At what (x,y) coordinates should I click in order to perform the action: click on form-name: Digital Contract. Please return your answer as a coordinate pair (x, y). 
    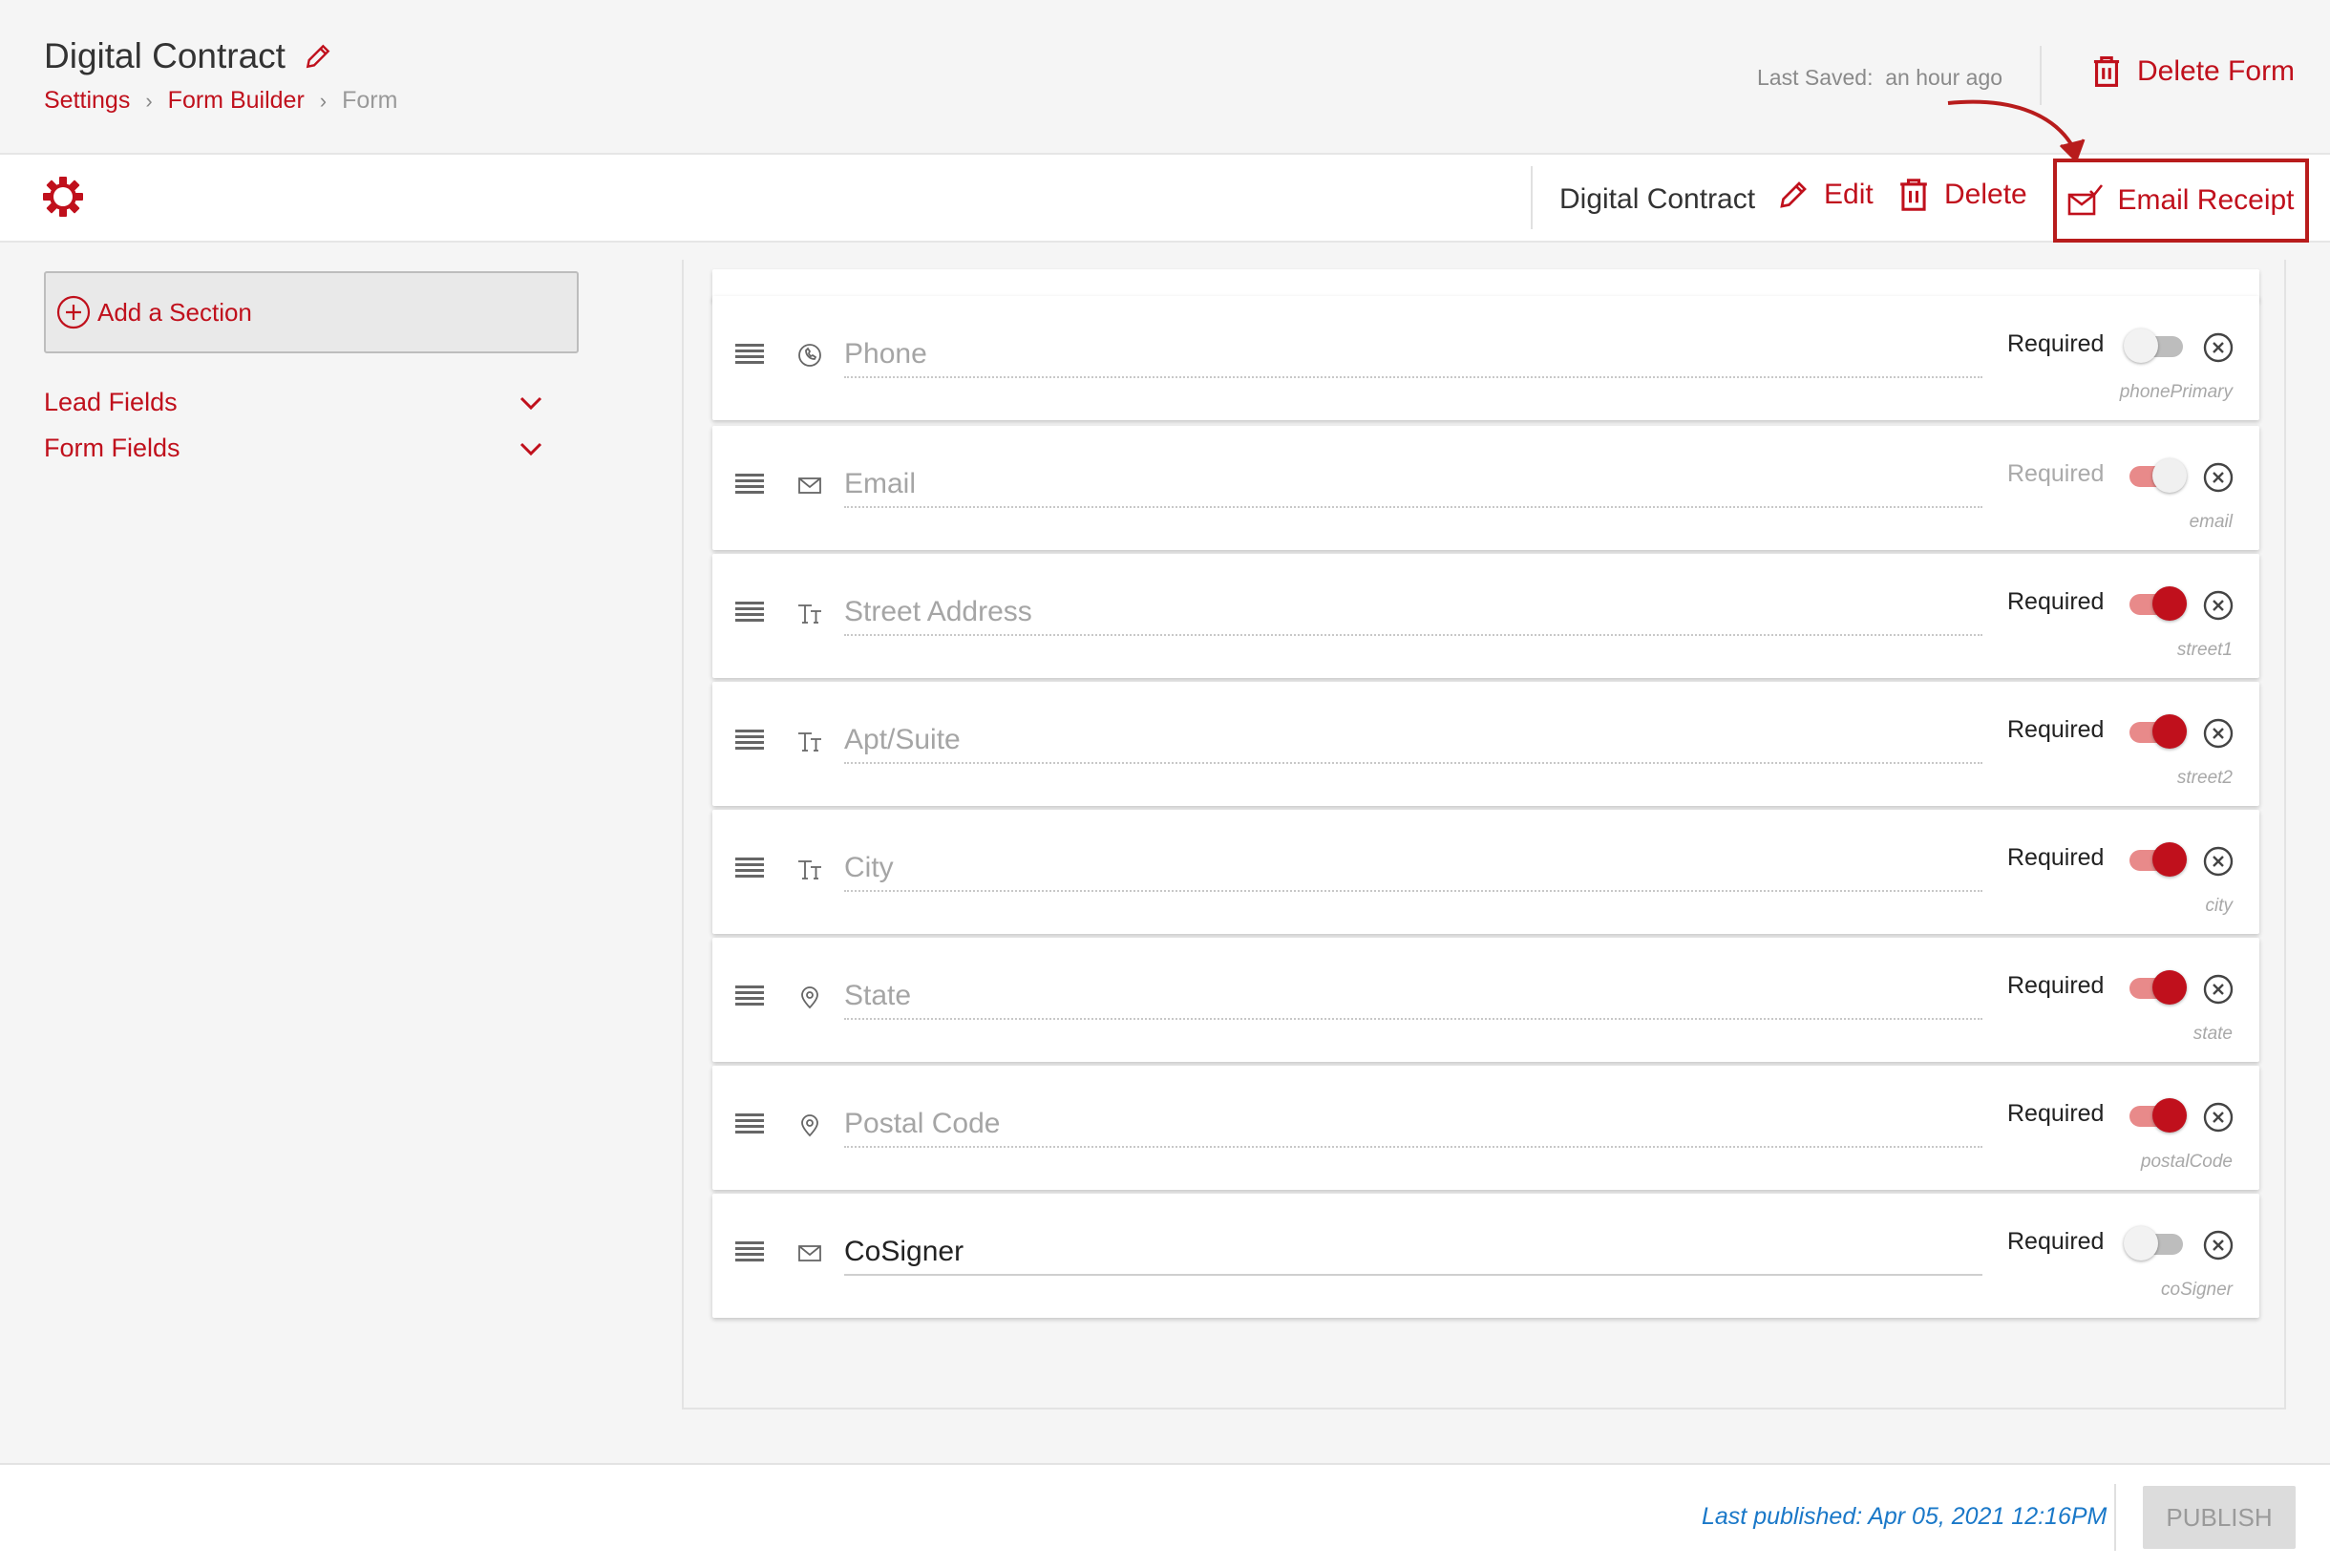
    Looking at the image, I should click on (1657, 199).